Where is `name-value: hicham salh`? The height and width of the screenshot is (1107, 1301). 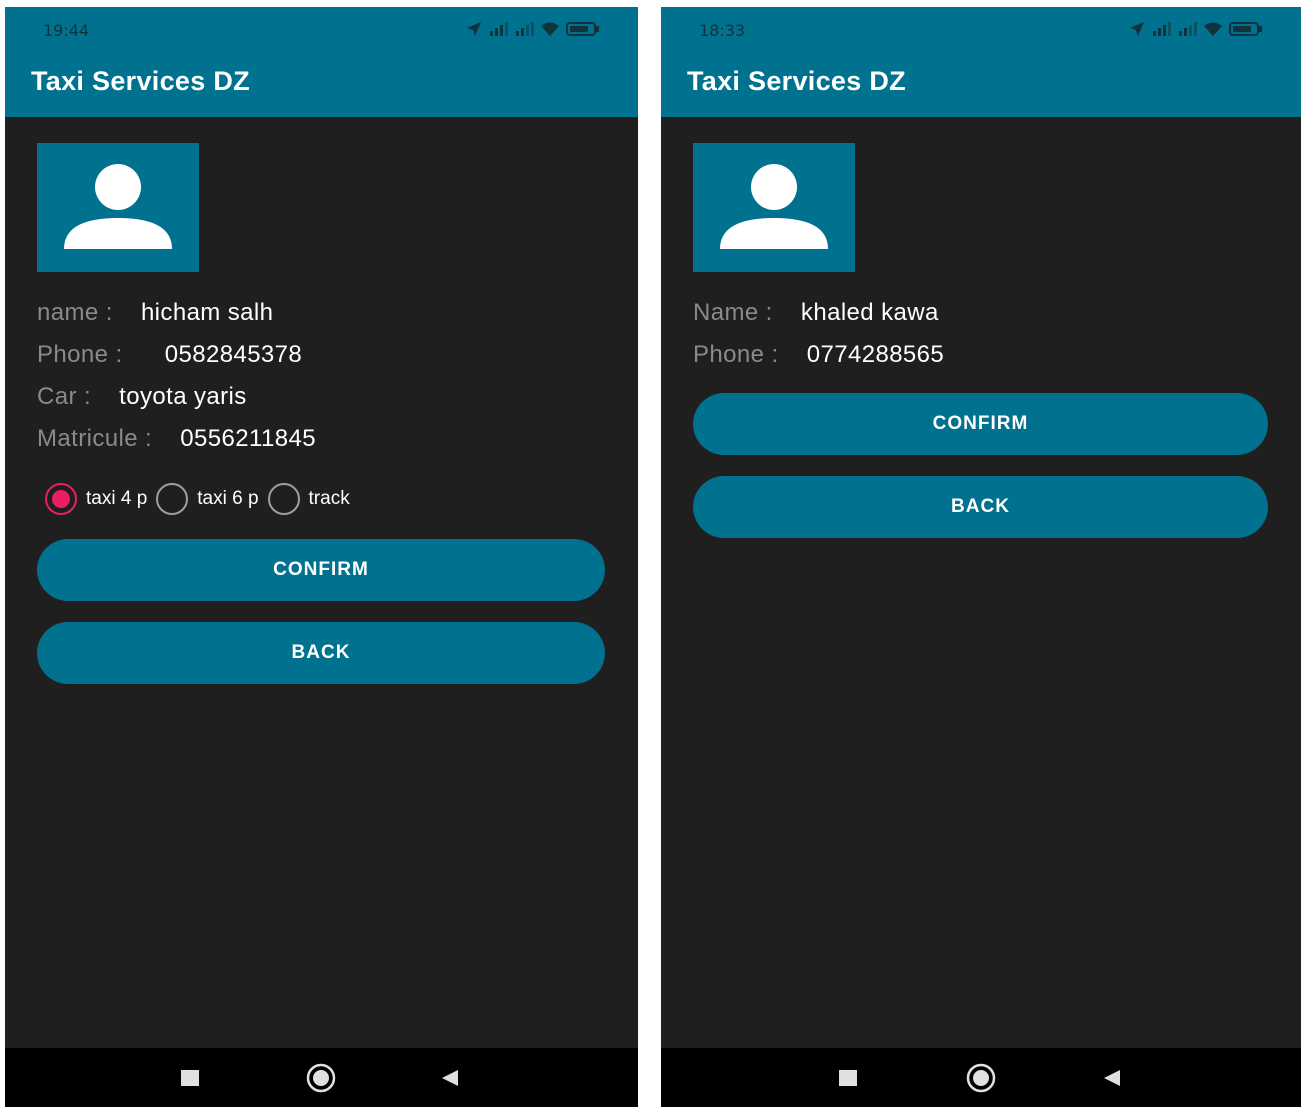 name-value: hicham salh is located at coordinates (207, 312).